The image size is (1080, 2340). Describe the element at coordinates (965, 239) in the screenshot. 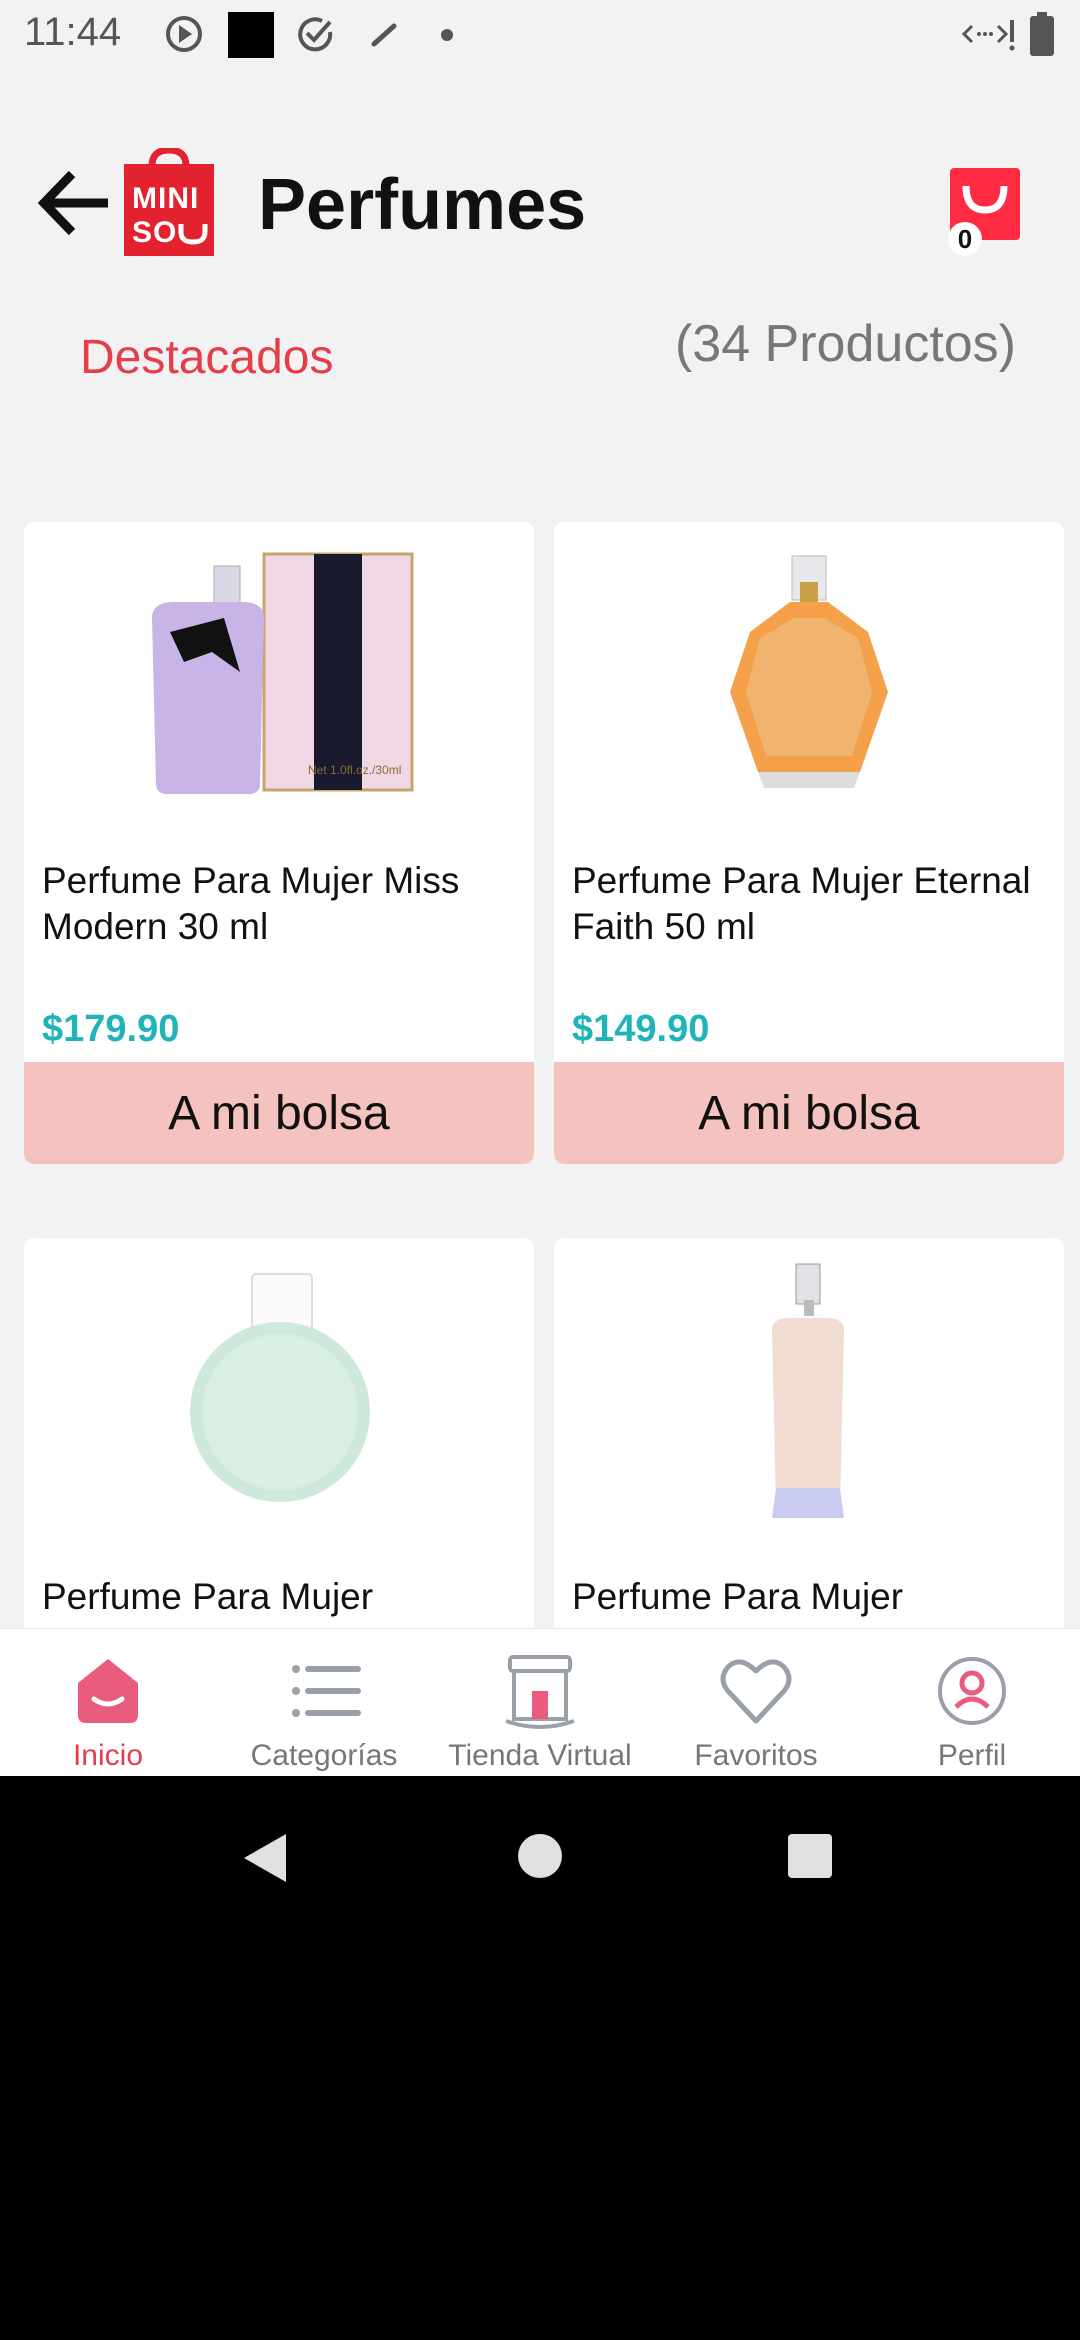

I see `cart-count-badge: 0` at that location.